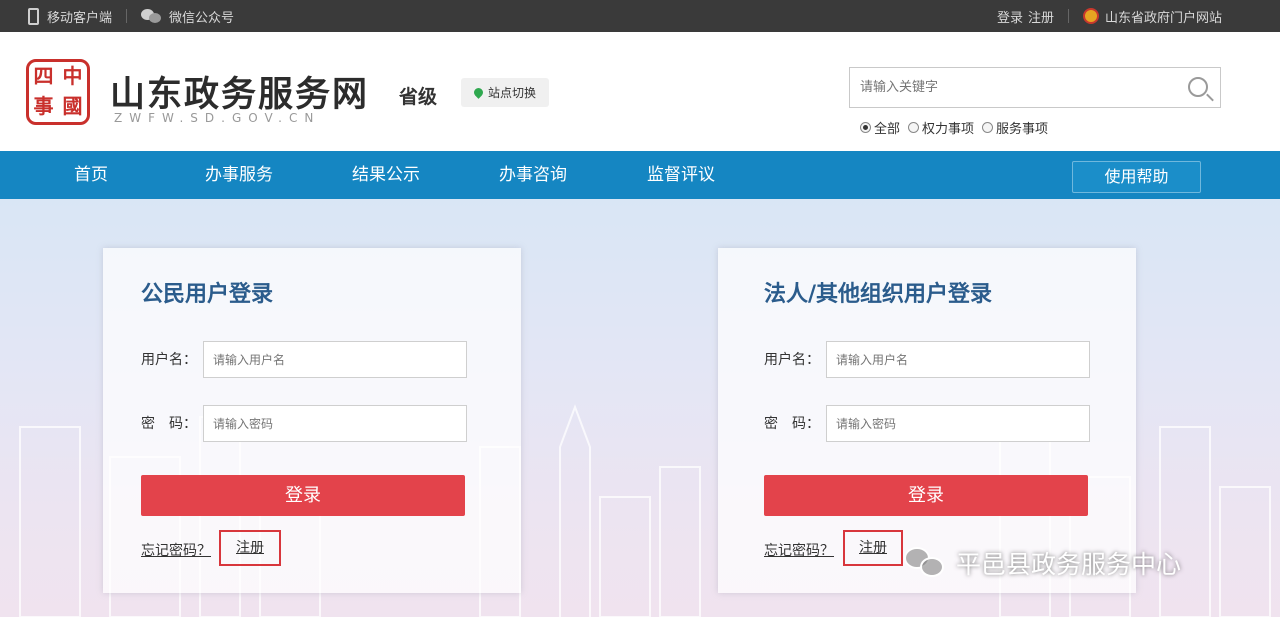 The width and height of the screenshot is (1280, 617). Describe the element at coordinates (880, 127) in the screenshot. I see `radio-all: 全部` at that location.